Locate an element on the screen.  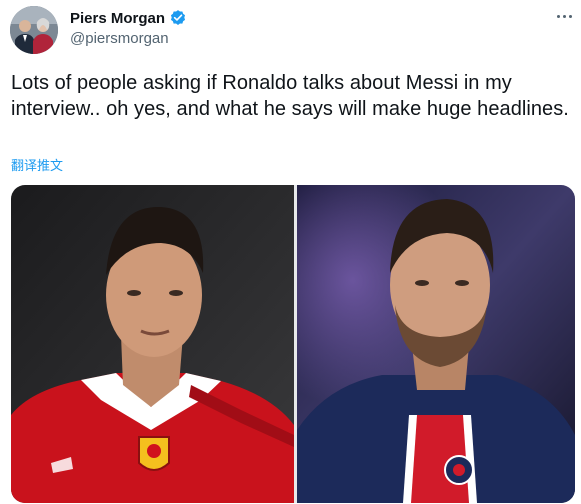
more-options-icon is located at coordinates (564, 16).